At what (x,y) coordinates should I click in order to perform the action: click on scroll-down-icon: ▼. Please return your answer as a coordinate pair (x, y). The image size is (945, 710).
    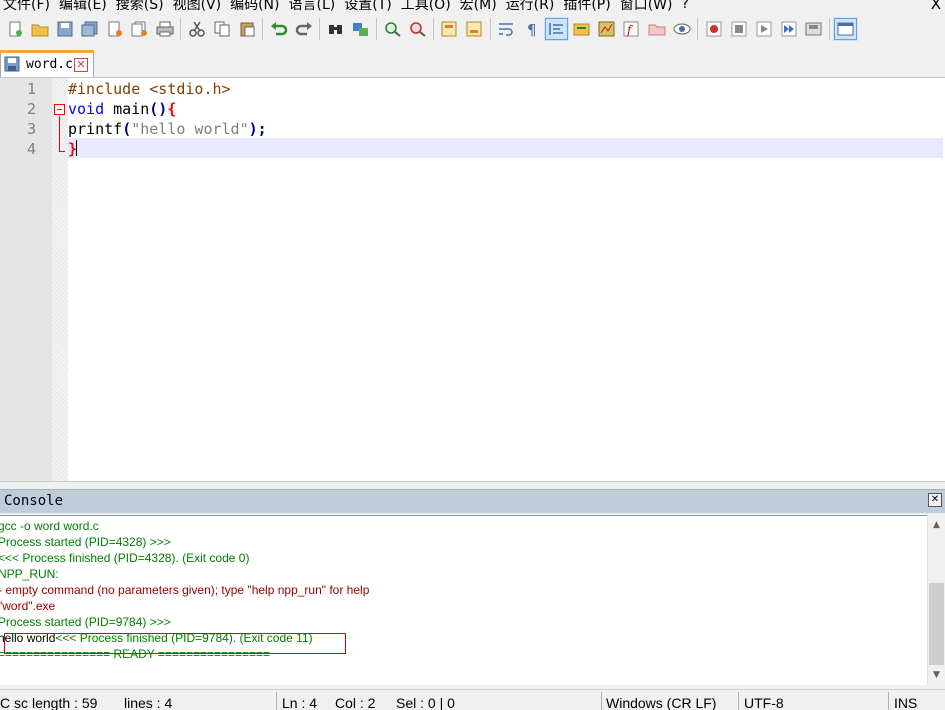
    Looking at the image, I should click on (936, 675).